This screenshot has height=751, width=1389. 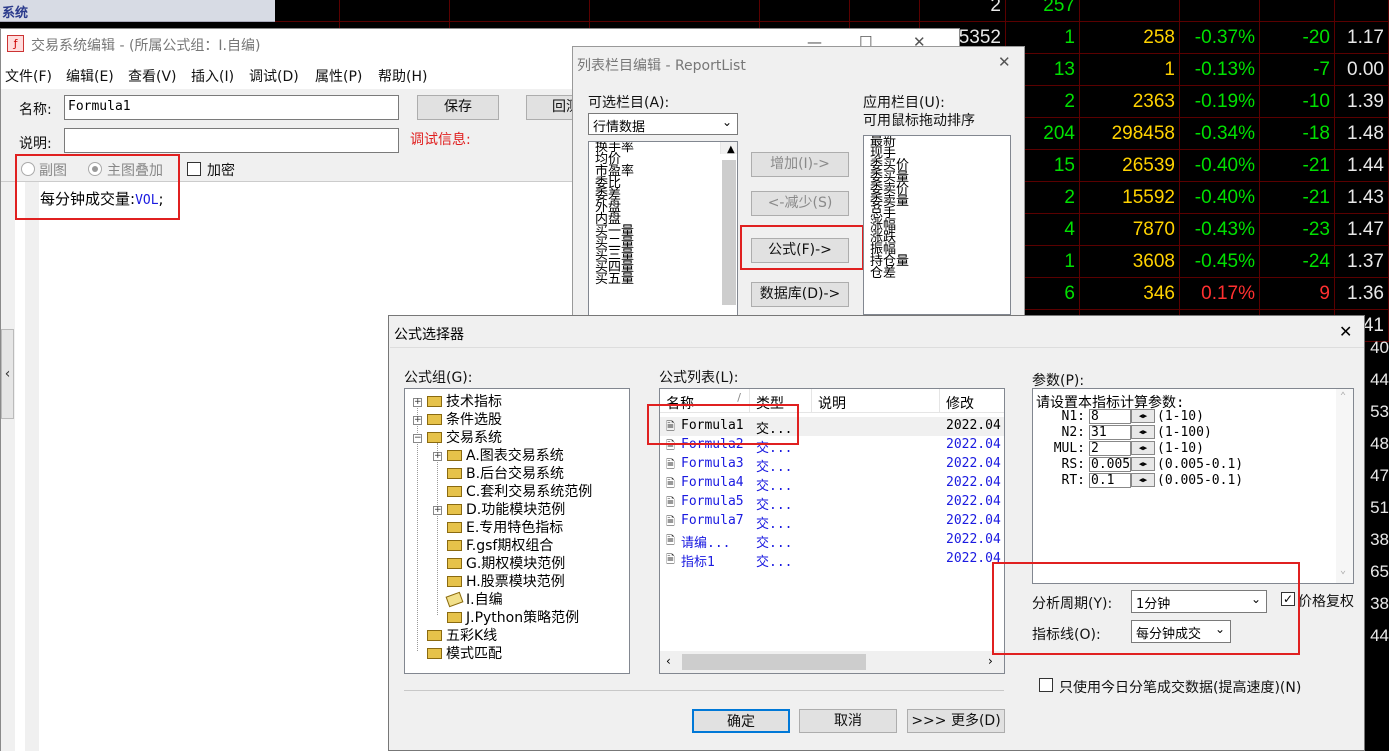 What do you see at coordinates (800, 250) in the screenshot?
I see `formula-button: 公式(F)->` at bounding box center [800, 250].